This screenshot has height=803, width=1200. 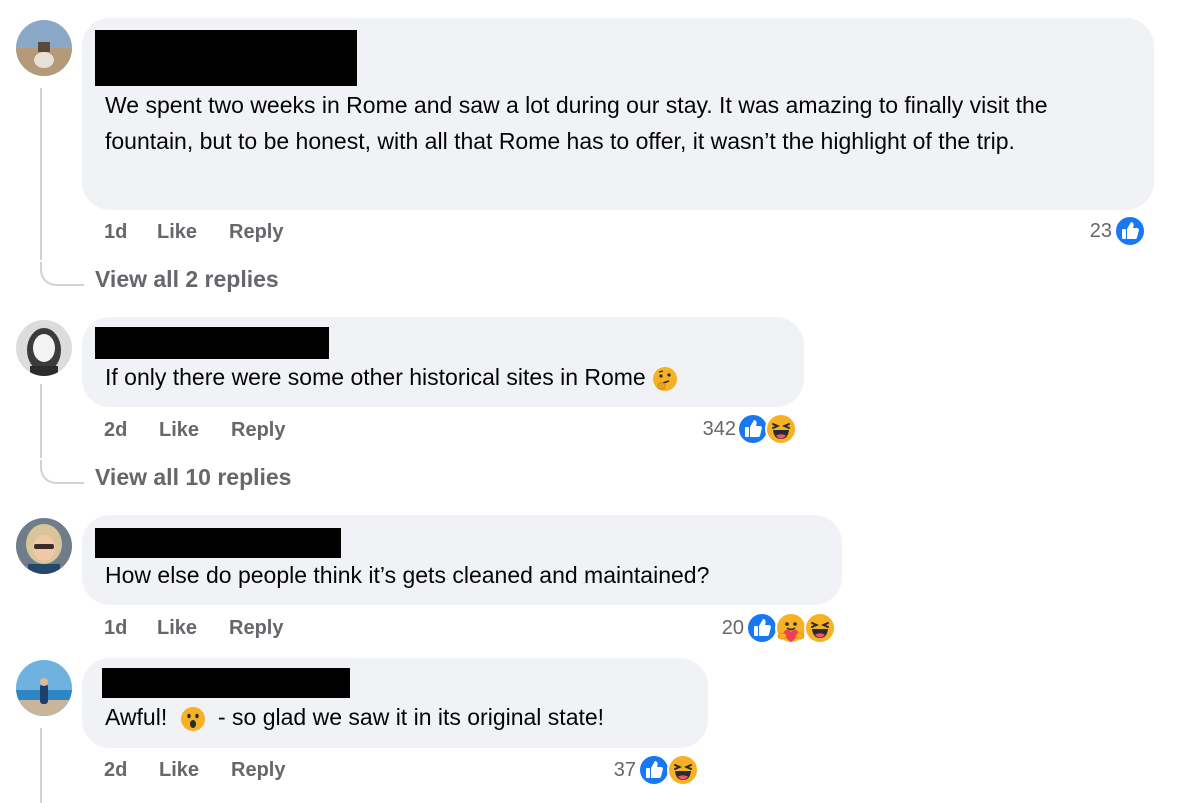 I want to click on reaction-count: 342, so click(x=703, y=429).